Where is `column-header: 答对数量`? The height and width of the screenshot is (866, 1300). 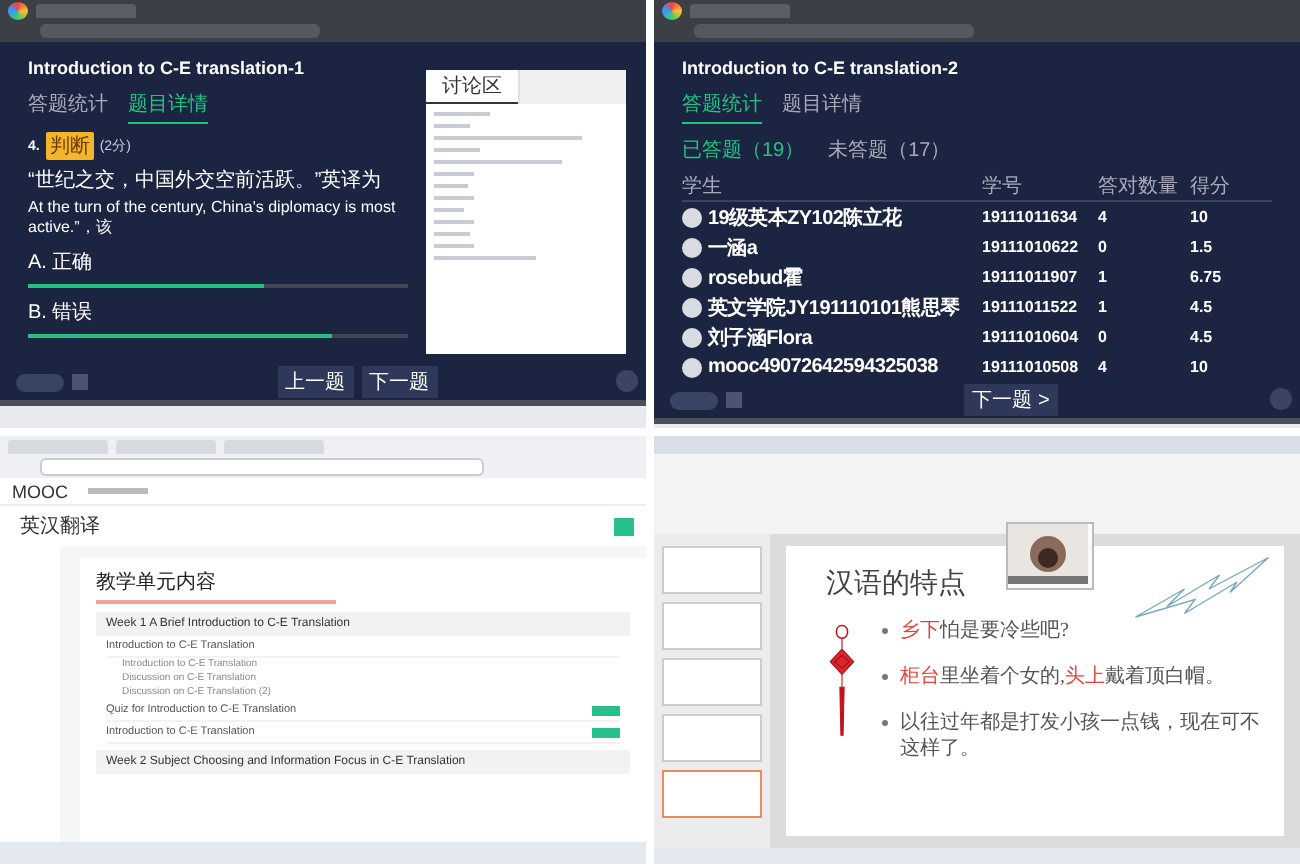
column-header: 答对数量 is located at coordinates (1139, 186).